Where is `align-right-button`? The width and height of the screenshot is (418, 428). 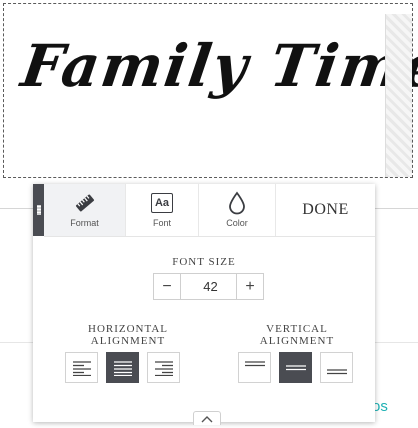
align-right-button is located at coordinates (163, 367).